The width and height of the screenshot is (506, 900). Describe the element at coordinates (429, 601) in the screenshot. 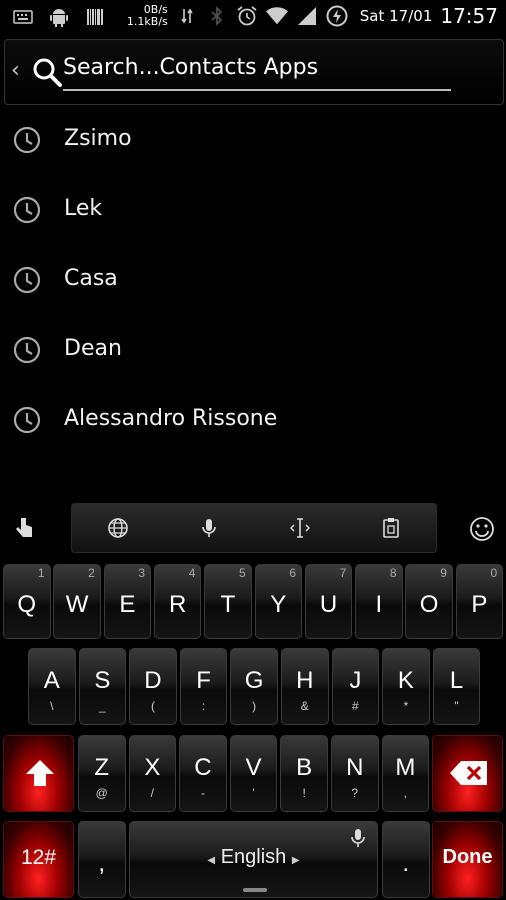

I see `key-o: 9O` at that location.